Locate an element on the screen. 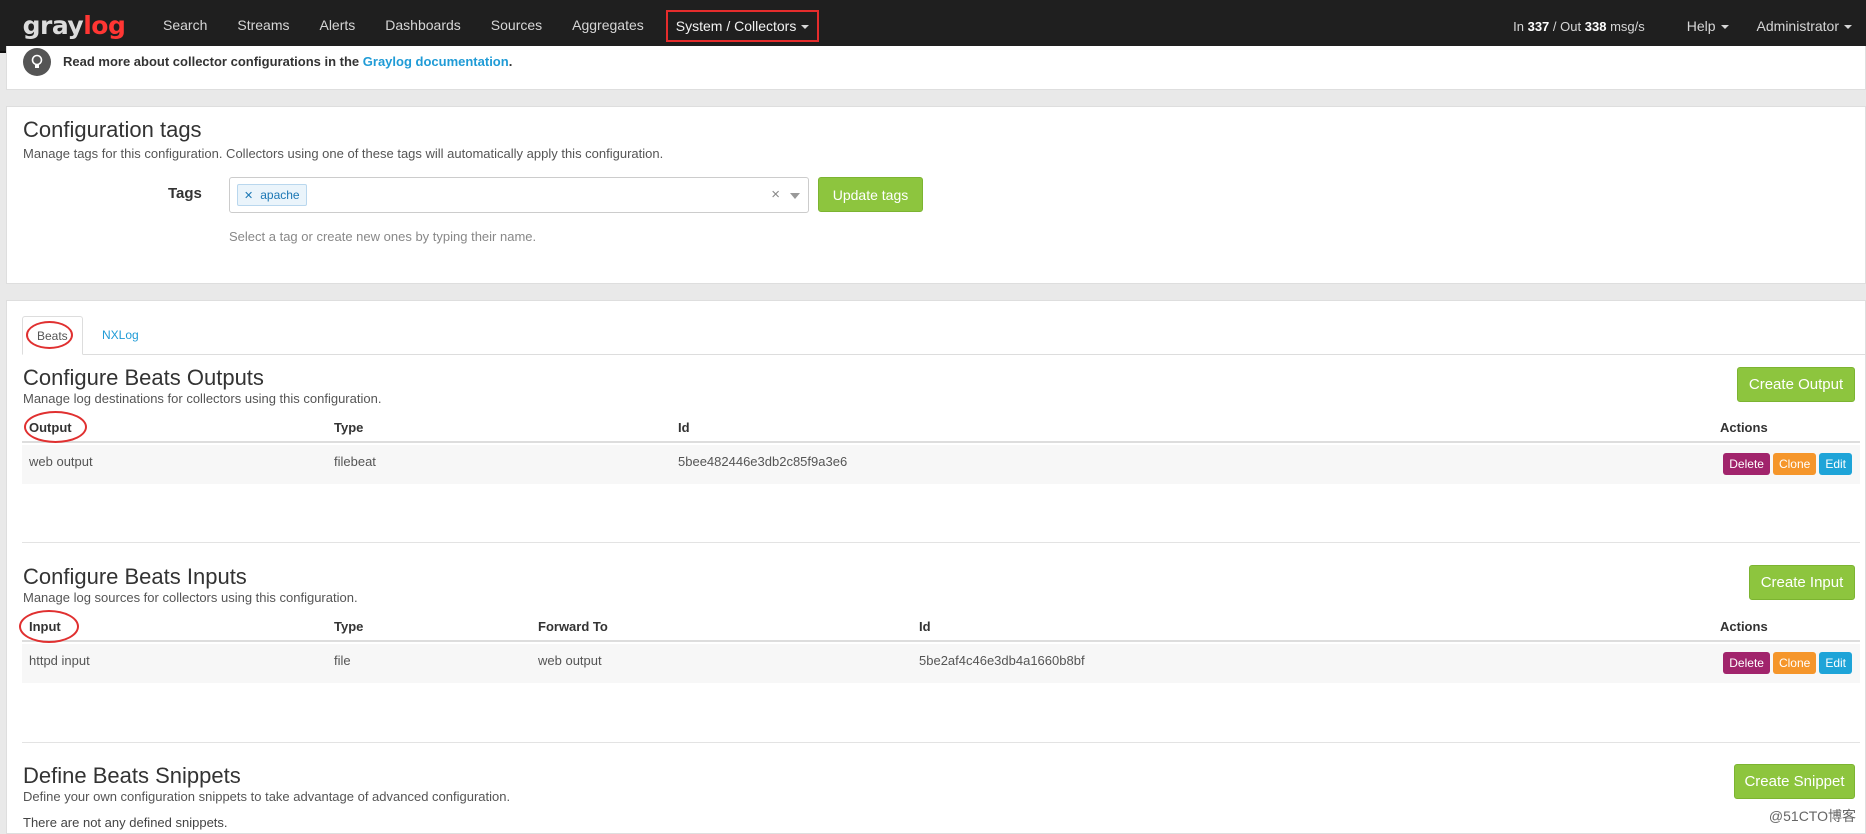  throughput-in-value: 337 is located at coordinates (1538, 26).